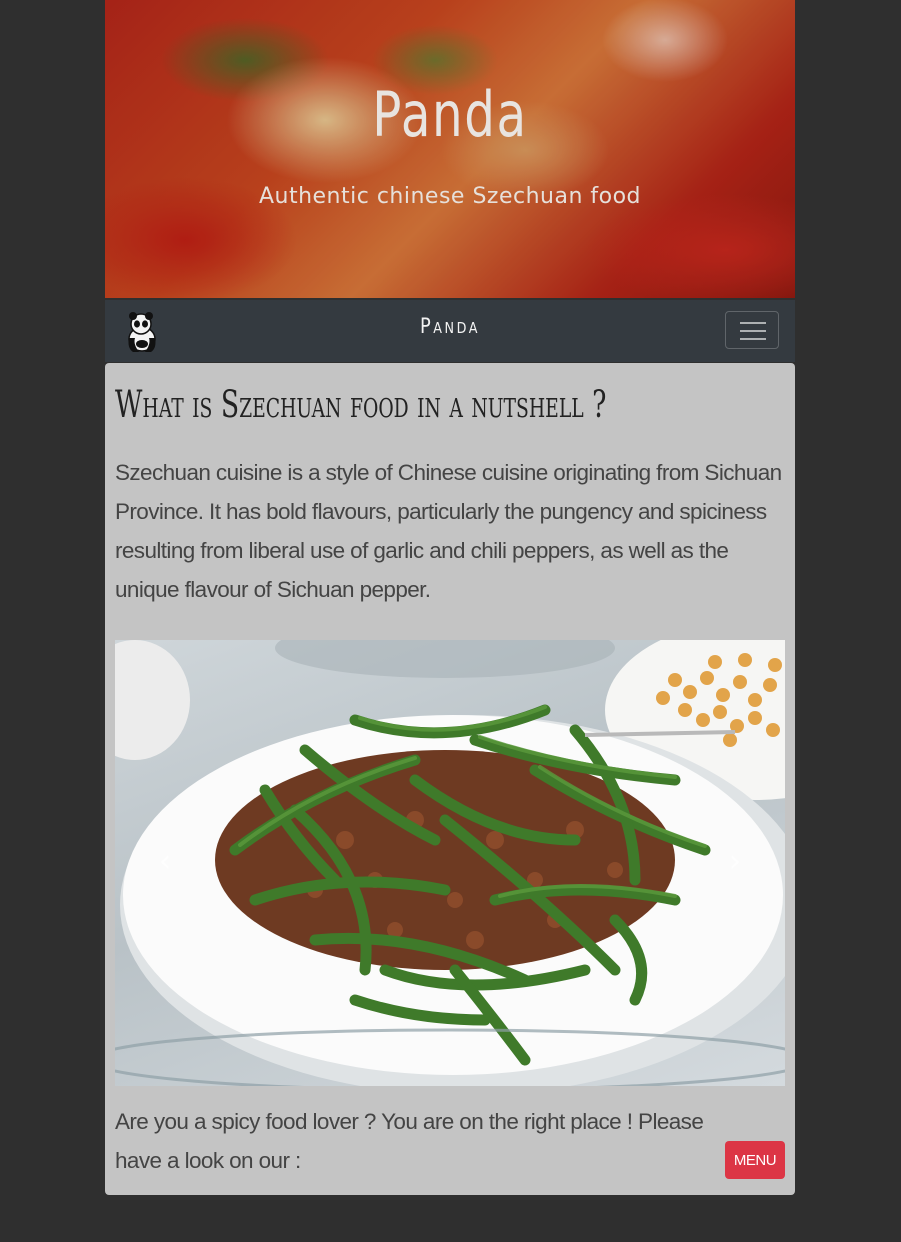  What do you see at coordinates (165, 862) in the screenshot?
I see `chevron-left-icon: ‹` at bounding box center [165, 862].